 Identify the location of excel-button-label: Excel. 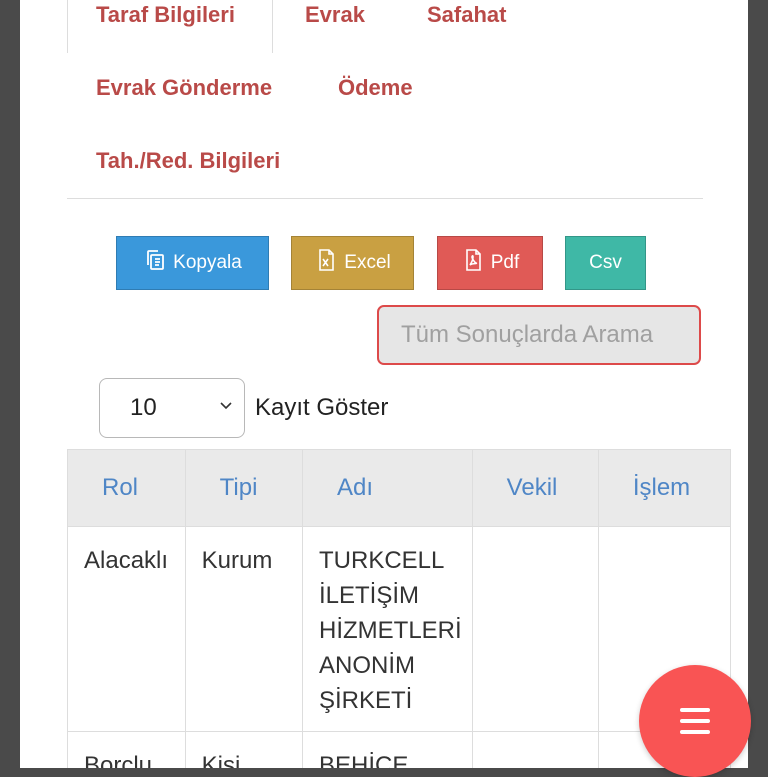
(367, 262).